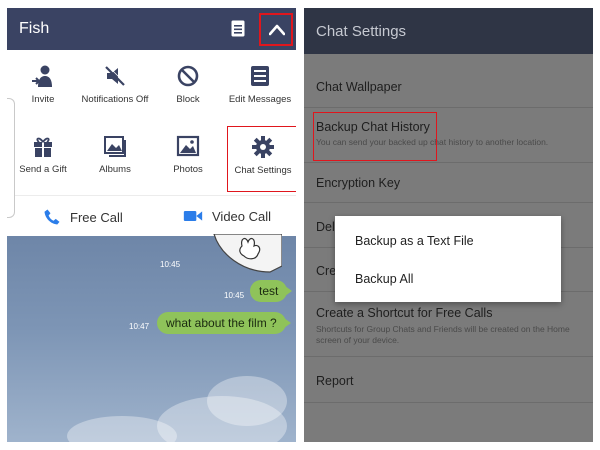  I want to click on edit-messages-label: Edit Messages, so click(260, 99).